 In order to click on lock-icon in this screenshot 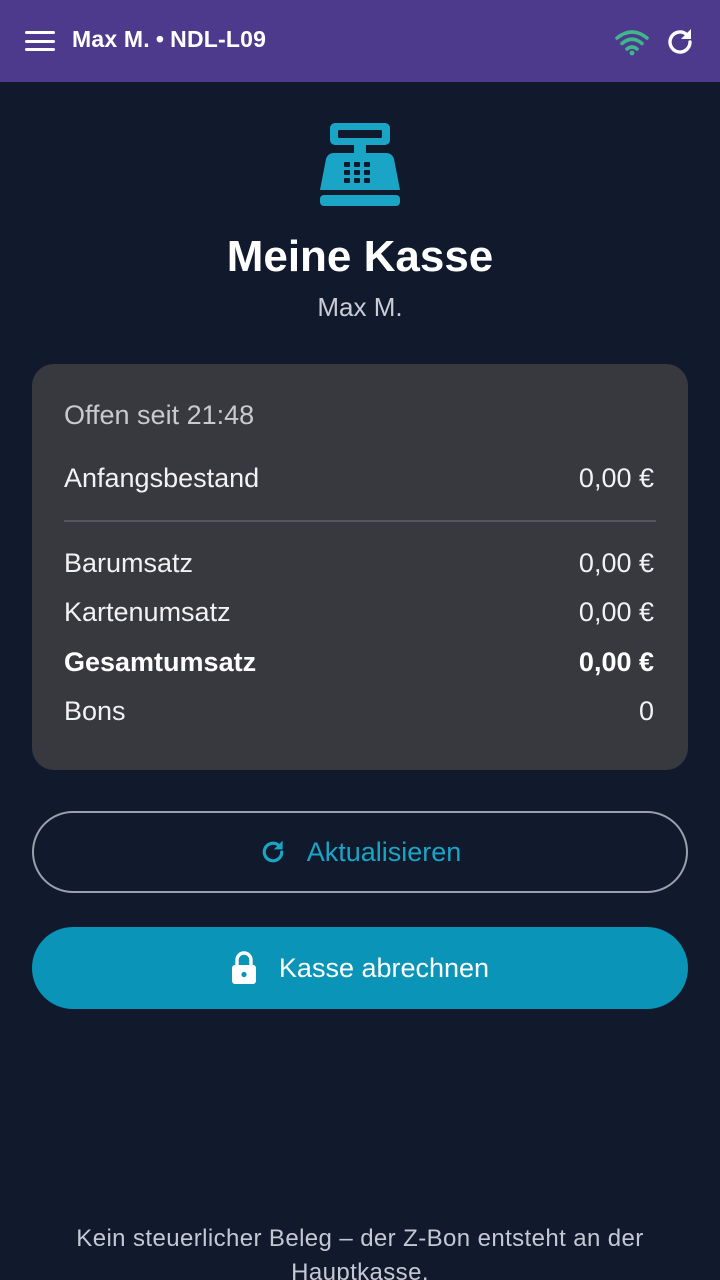, I will do `click(243, 967)`.